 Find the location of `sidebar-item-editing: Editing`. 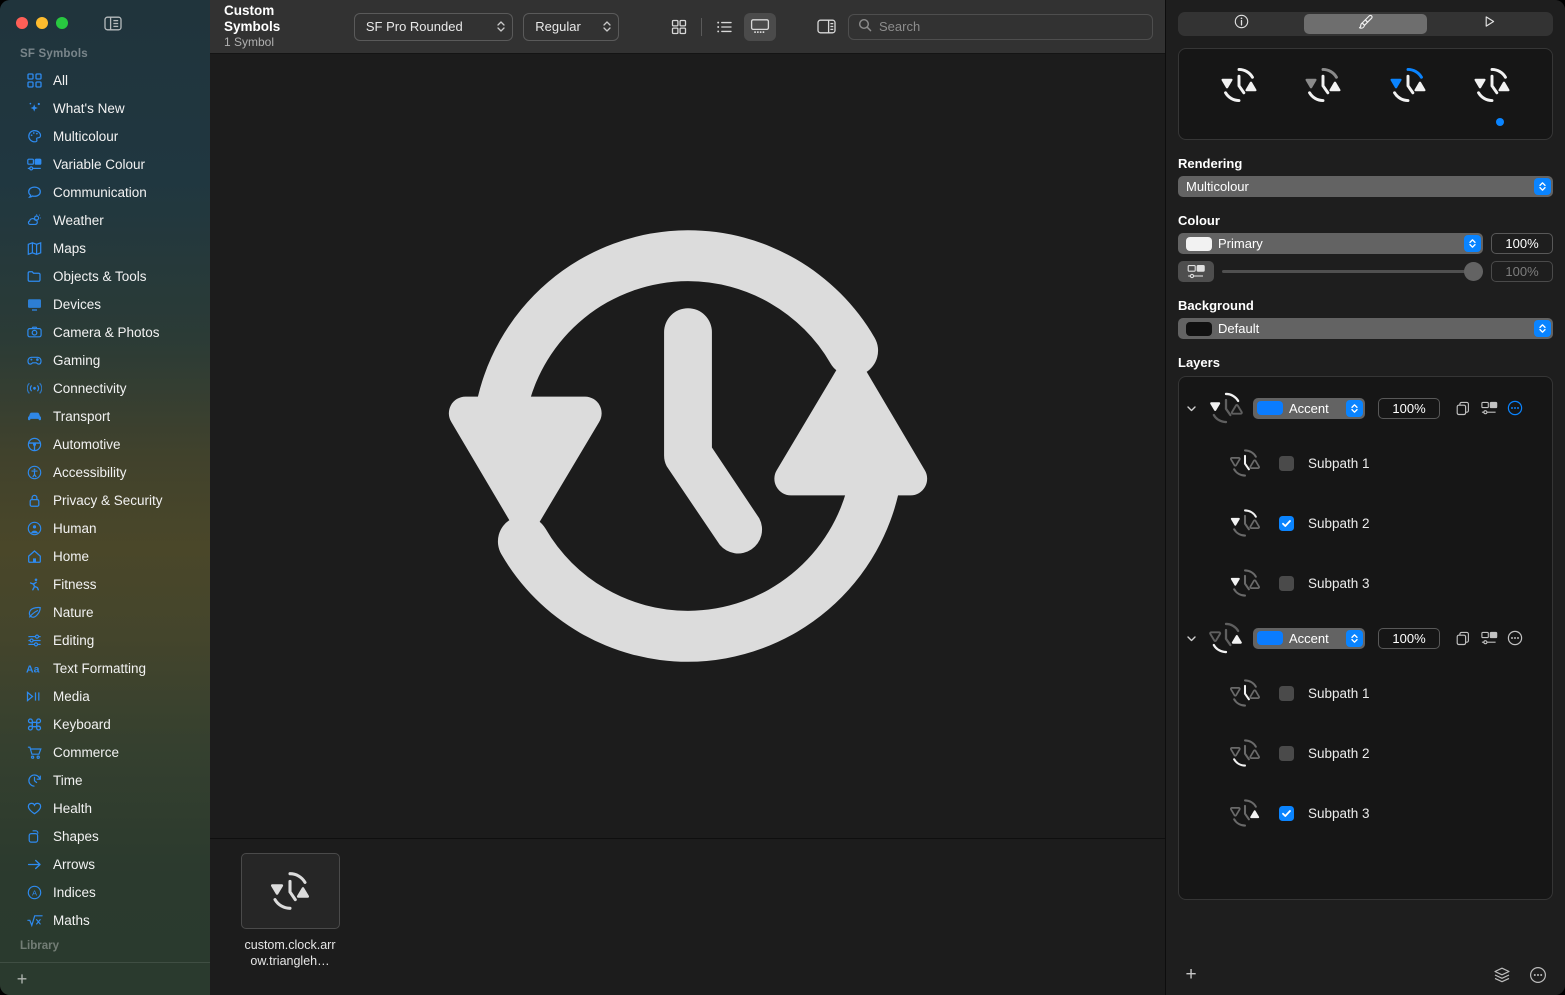

sidebar-item-editing: Editing is located at coordinates (105, 640).